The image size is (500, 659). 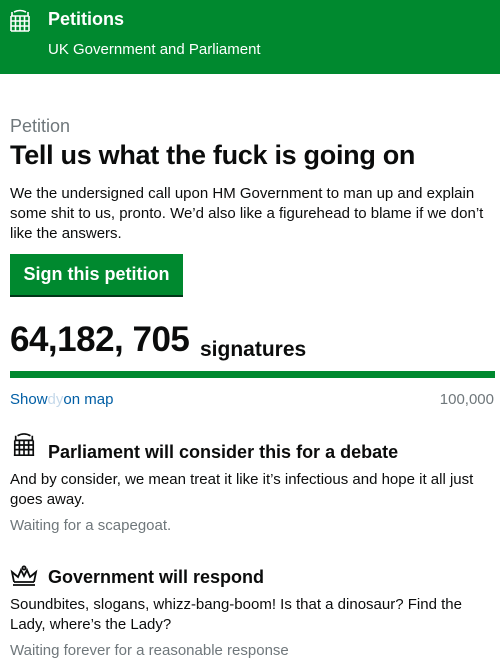 What do you see at coordinates (213, 155) in the screenshot?
I see `petition-title: Tell us what the fuck is going on` at bounding box center [213, 155].